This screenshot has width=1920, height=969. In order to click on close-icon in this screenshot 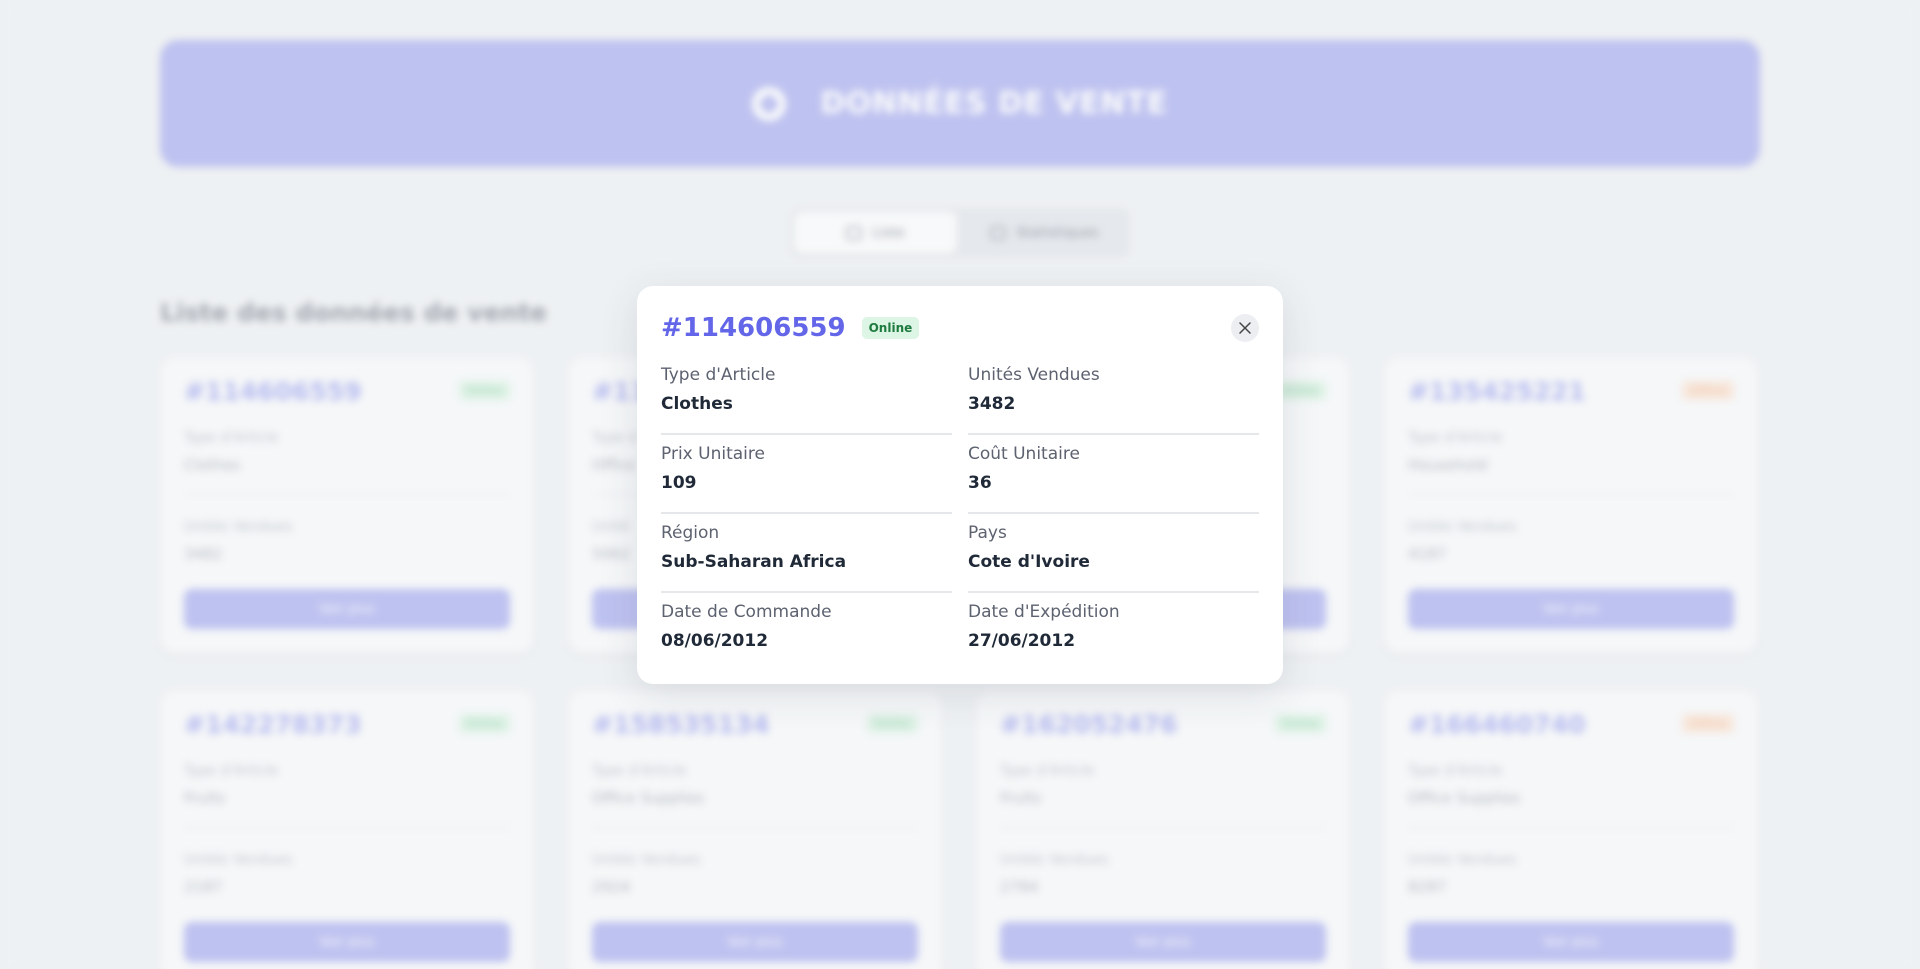, I will do `click(1245, 328)`.